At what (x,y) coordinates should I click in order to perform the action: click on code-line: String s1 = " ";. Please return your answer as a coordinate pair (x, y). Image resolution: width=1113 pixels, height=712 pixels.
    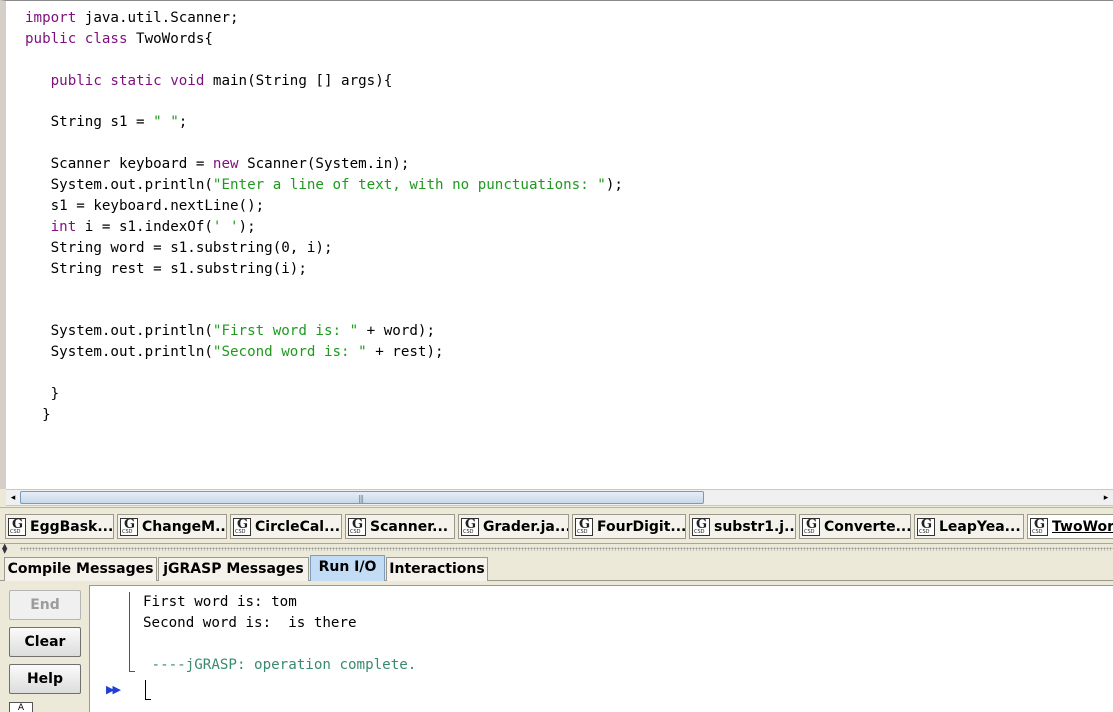
    Looking at the image, I should click on (324, 122).